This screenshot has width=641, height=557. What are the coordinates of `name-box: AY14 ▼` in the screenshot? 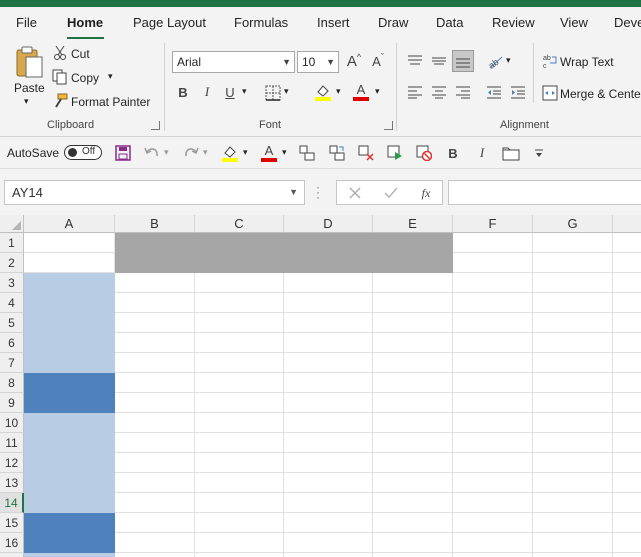 It's located at (154, 192).